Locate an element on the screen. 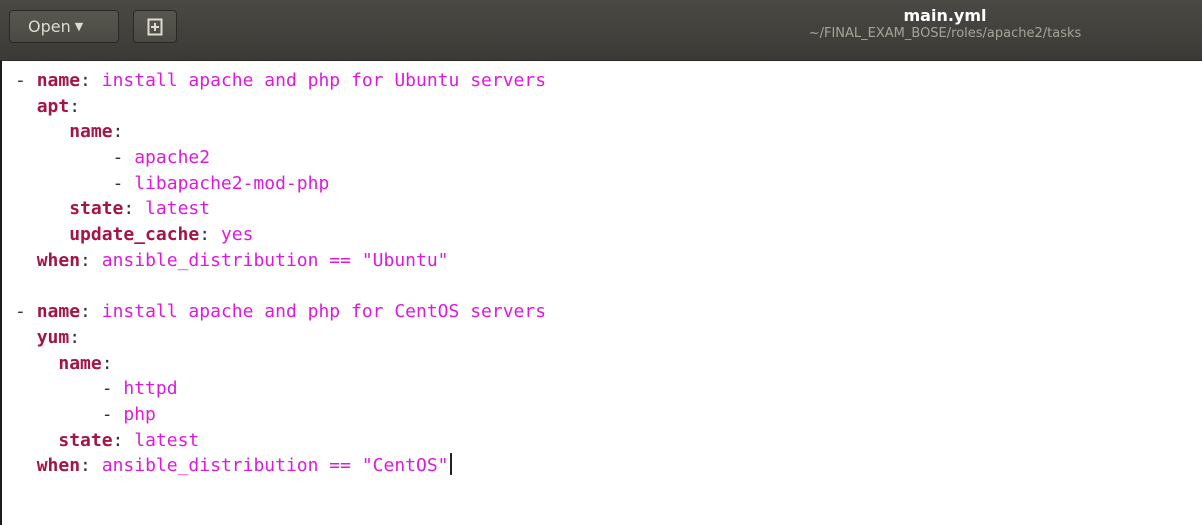  yaml-value: yes is located at coordinates (237, 235).